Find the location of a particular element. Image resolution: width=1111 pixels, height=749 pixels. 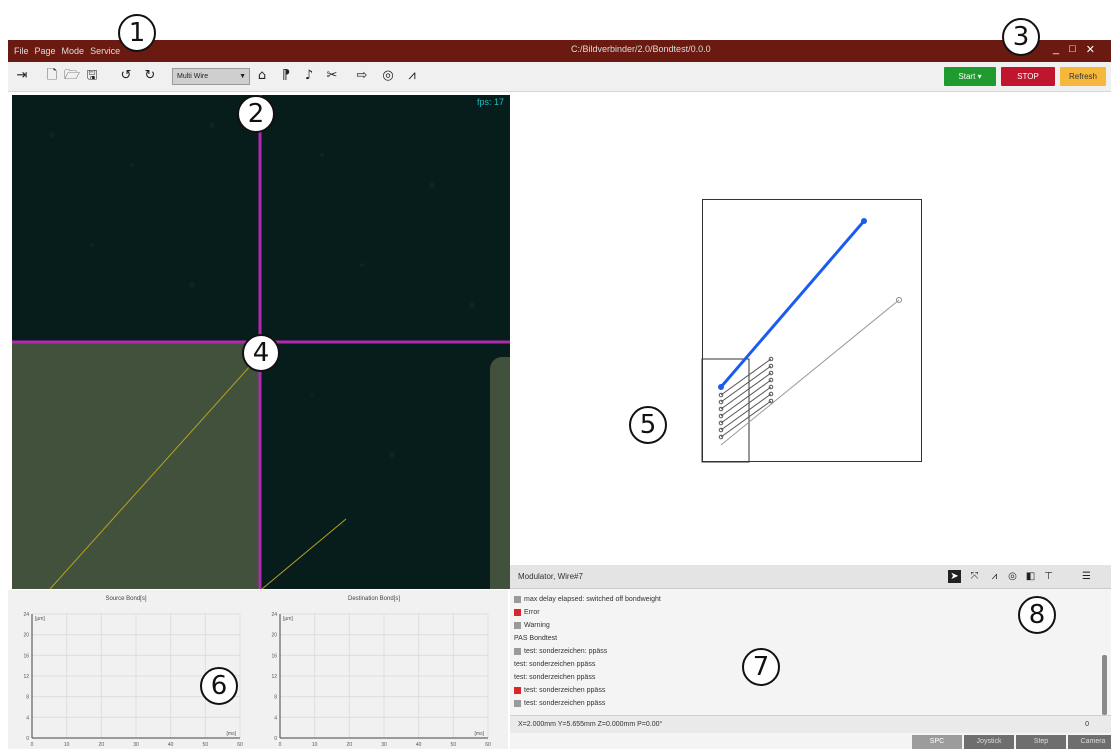

panel-icon: ◧ is located at coordinates (1030, 576).